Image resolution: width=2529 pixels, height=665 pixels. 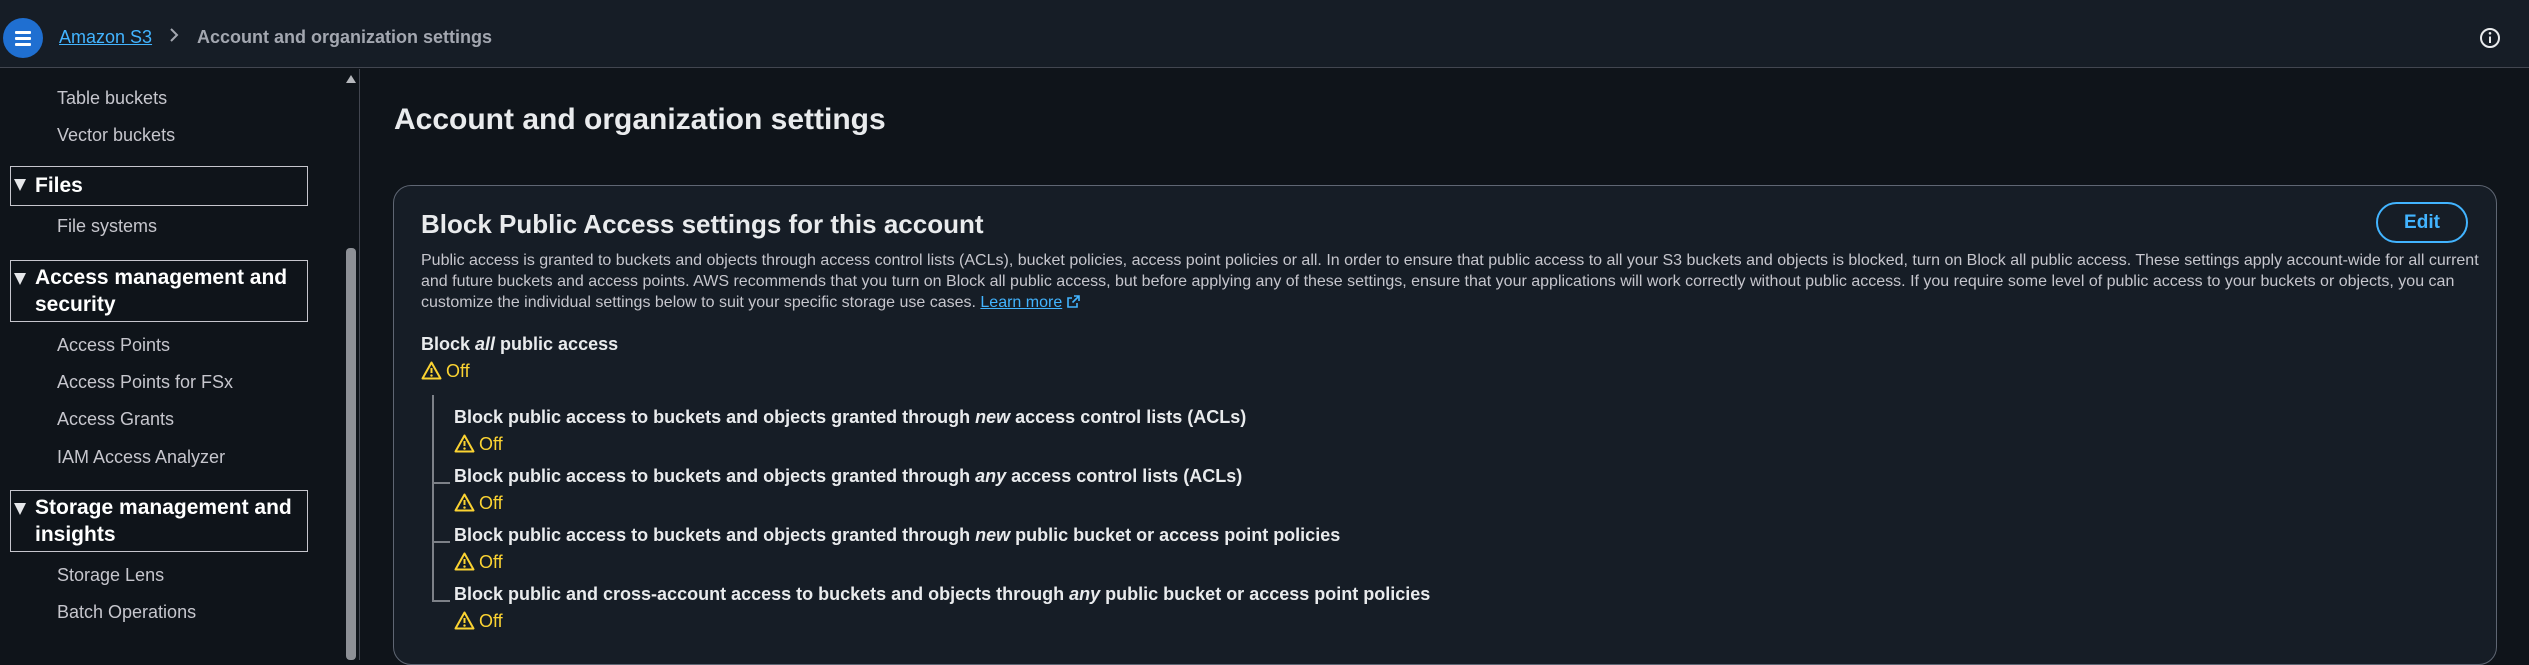 I want to click on sidebar-scrollbar-thumb, so click(x=351, y=454).